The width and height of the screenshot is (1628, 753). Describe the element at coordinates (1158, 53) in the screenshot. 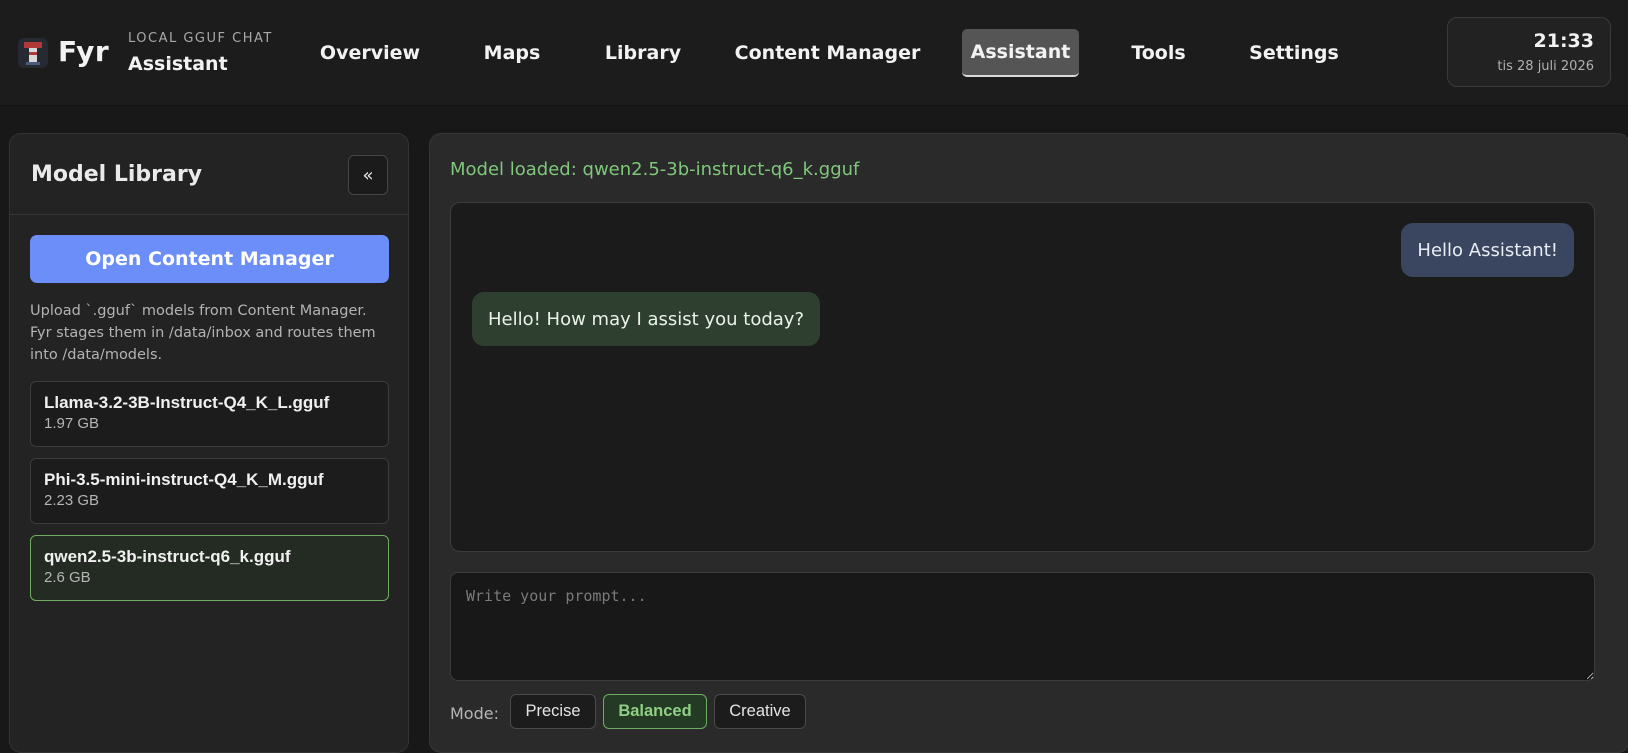

I see `tab-tools: Tools` at that location.